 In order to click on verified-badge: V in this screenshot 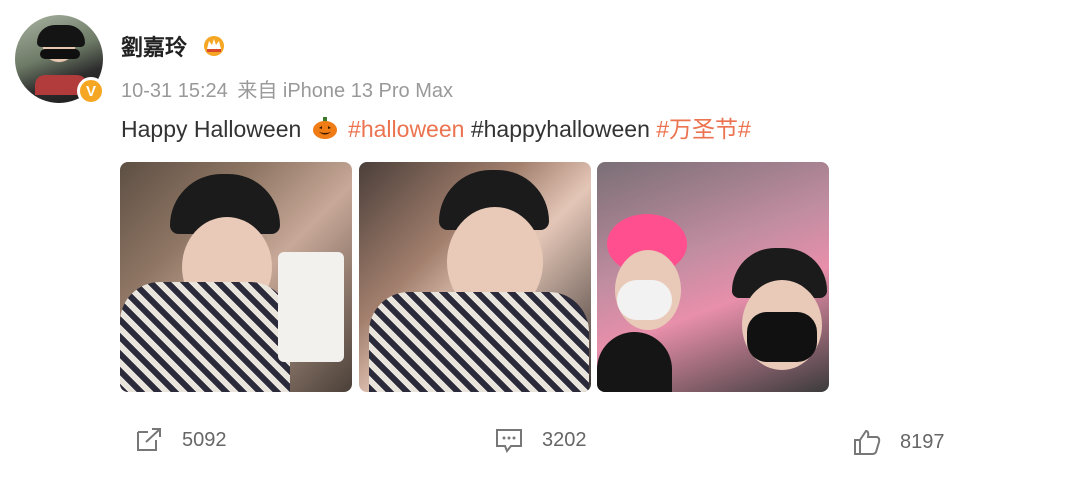, I will do `click(91, 91)`.